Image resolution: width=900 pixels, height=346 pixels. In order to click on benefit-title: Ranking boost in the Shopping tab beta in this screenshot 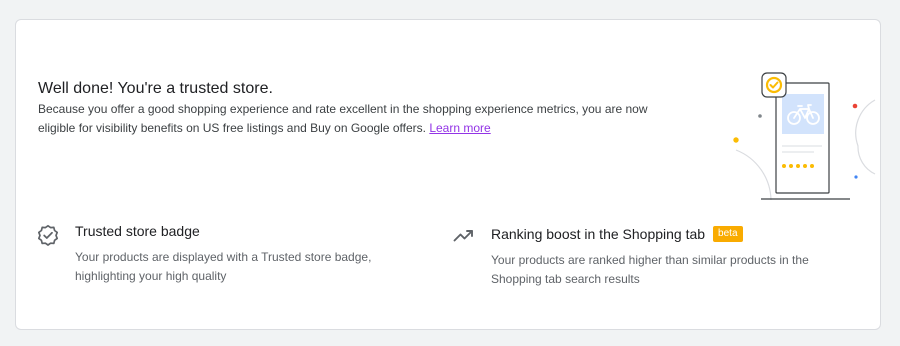, I will do `click(617, 234)`.